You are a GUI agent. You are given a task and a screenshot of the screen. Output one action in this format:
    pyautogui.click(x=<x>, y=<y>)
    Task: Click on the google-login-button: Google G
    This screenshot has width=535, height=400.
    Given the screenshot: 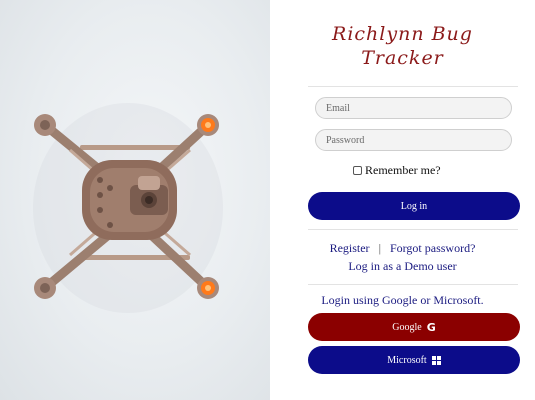 What is the action you would take?
    pyautogui.click(x=414, y=327)
    